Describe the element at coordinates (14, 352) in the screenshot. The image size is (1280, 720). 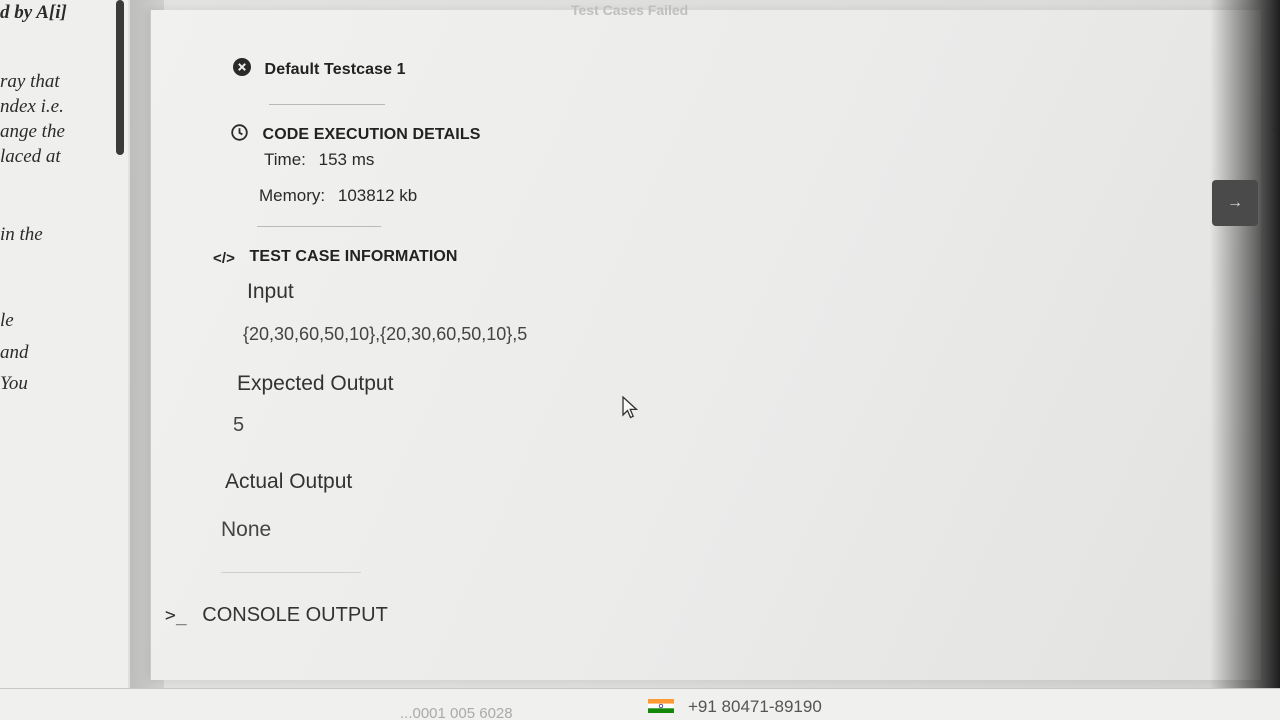
I see `problem-text-line: and` at that location.